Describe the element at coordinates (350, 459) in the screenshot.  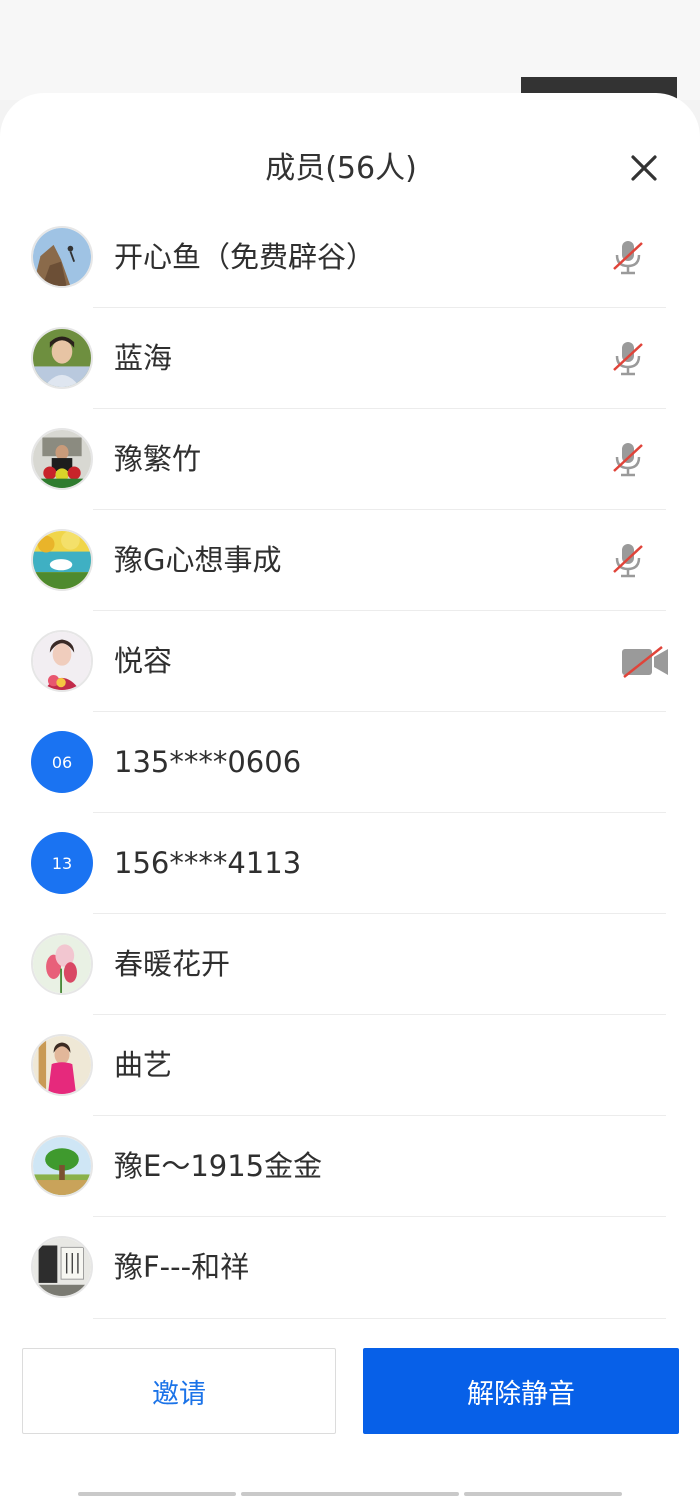
I see `member-row: 豫繁竹` at that location.